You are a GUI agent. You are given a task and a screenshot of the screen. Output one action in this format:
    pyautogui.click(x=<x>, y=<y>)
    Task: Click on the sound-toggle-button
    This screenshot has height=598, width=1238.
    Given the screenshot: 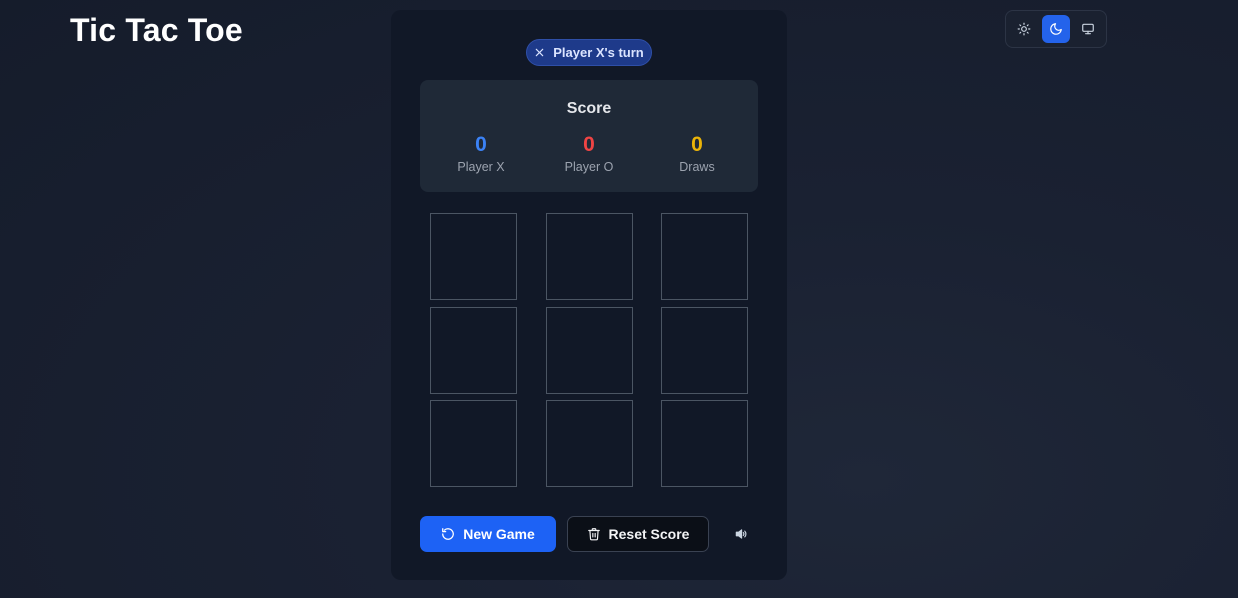 What is the action you would take?
    pyautogui.click(x=741, y=534)
    